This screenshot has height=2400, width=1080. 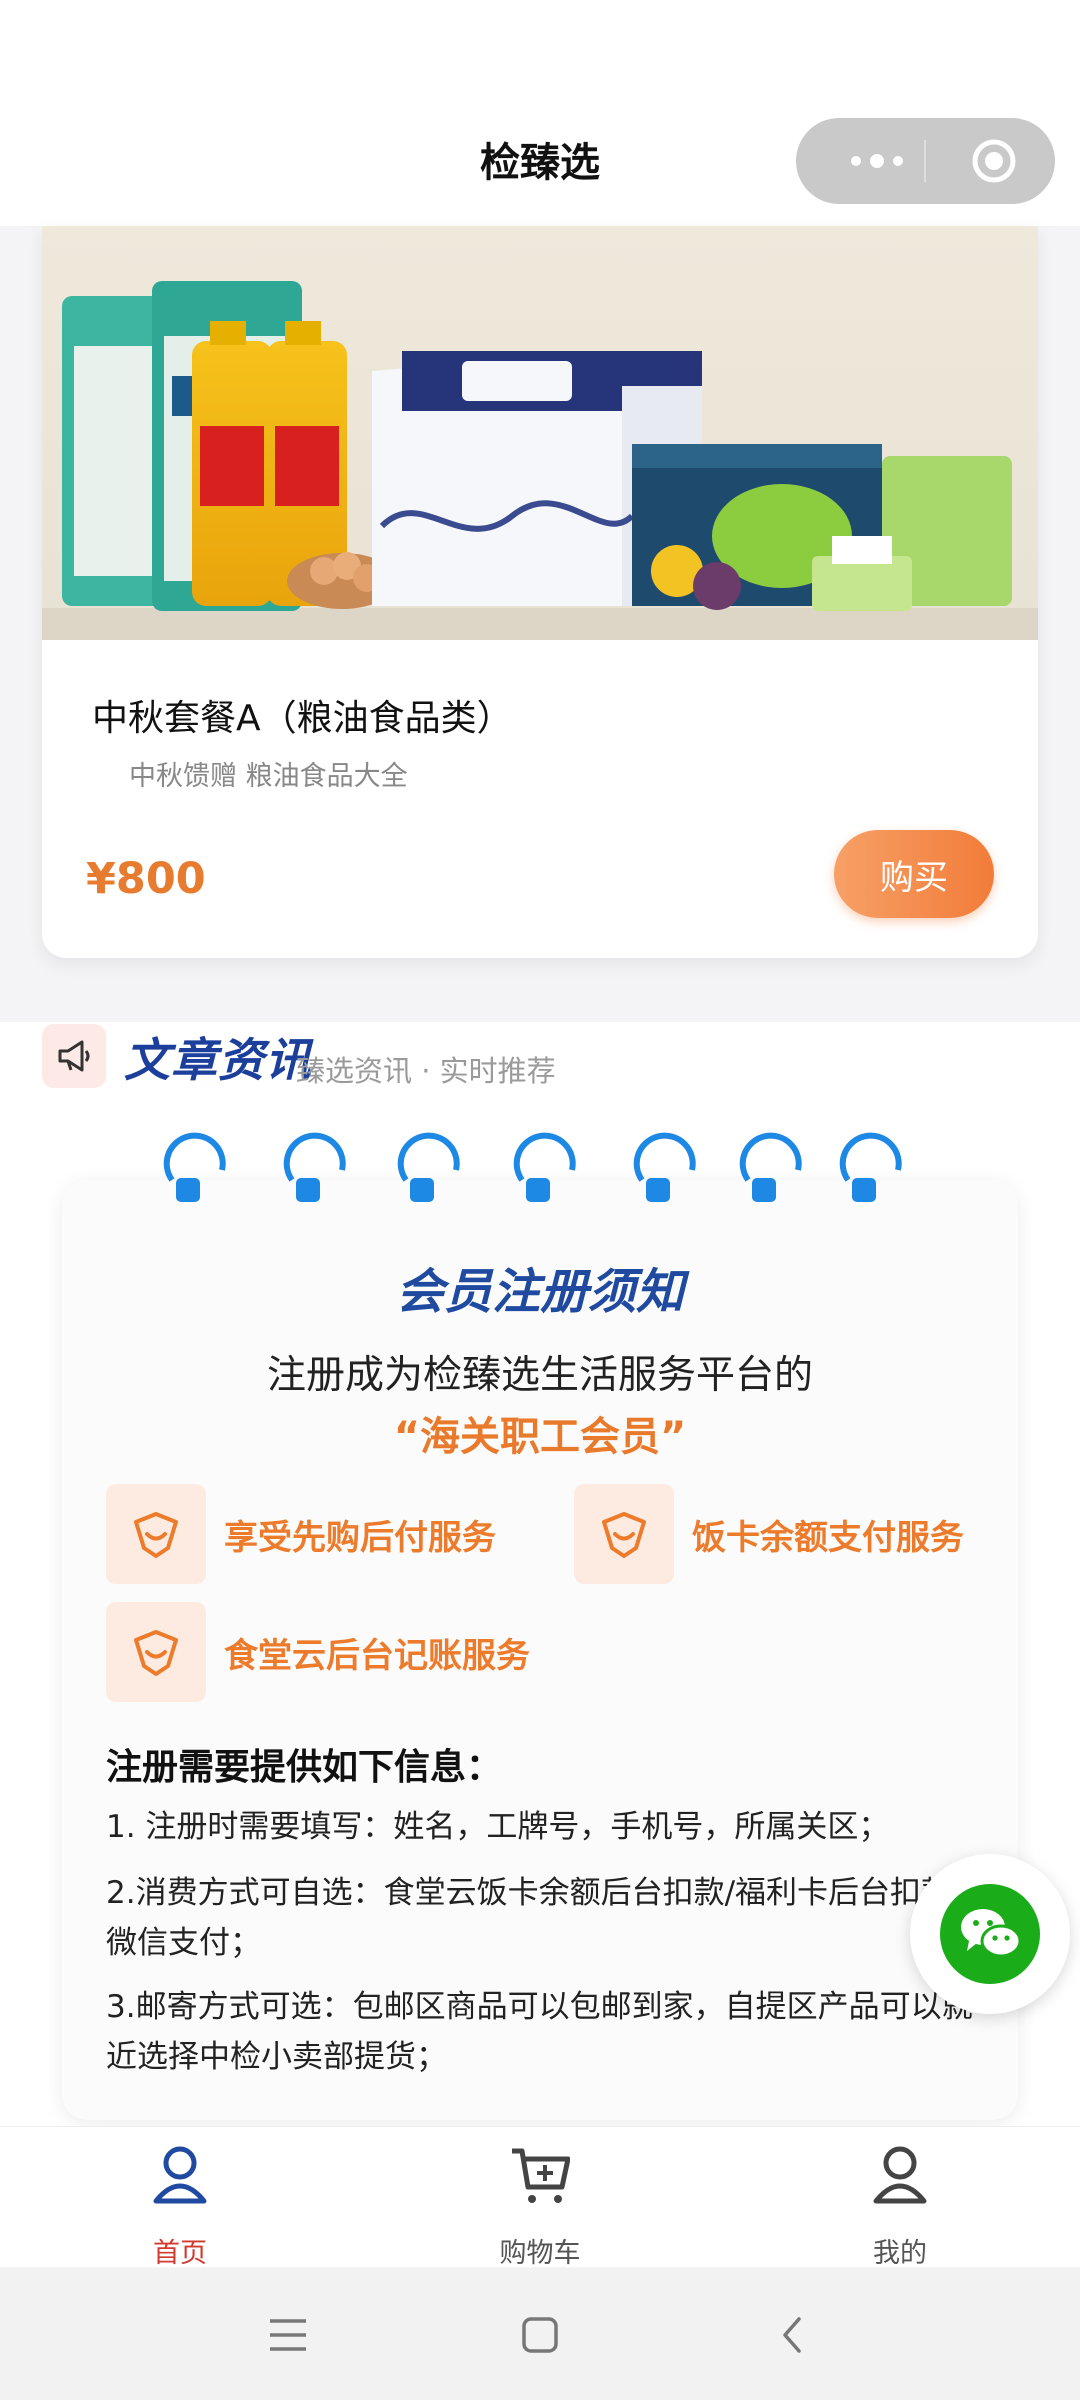 What do you see at coordinates (539, 2032) in the screenshot?
I see `requirement-item: 3.邮寄方式可选：包邮区商品可以包邮到家，自提区产品可以就近选择中检小卖部提货；` at bounding box center [539, 2032].